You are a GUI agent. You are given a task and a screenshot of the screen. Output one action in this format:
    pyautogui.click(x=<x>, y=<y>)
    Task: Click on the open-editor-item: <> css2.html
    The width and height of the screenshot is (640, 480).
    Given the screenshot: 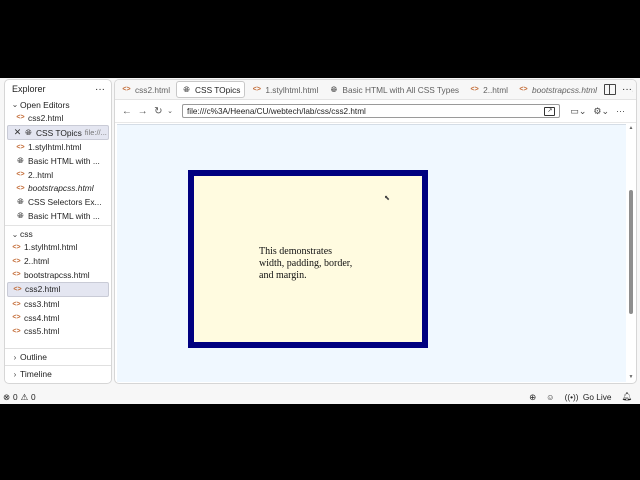 What is the action you would take?
    pyautogui.click(x=58, y=118)
    